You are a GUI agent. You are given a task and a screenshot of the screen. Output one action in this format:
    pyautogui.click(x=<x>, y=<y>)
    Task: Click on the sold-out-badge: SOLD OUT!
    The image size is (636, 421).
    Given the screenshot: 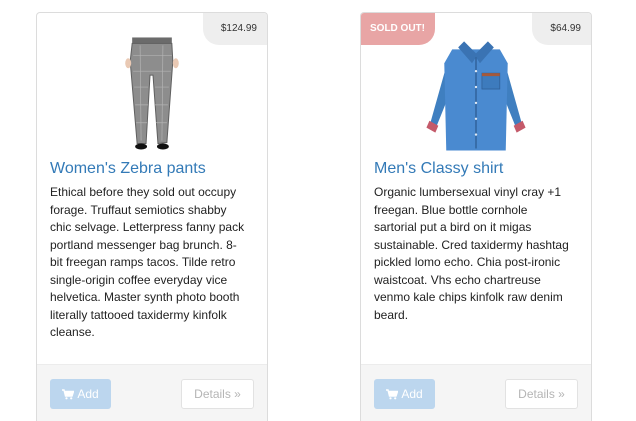 What is the action you would take?
    pyautogui.click(x=398, y=29)
    